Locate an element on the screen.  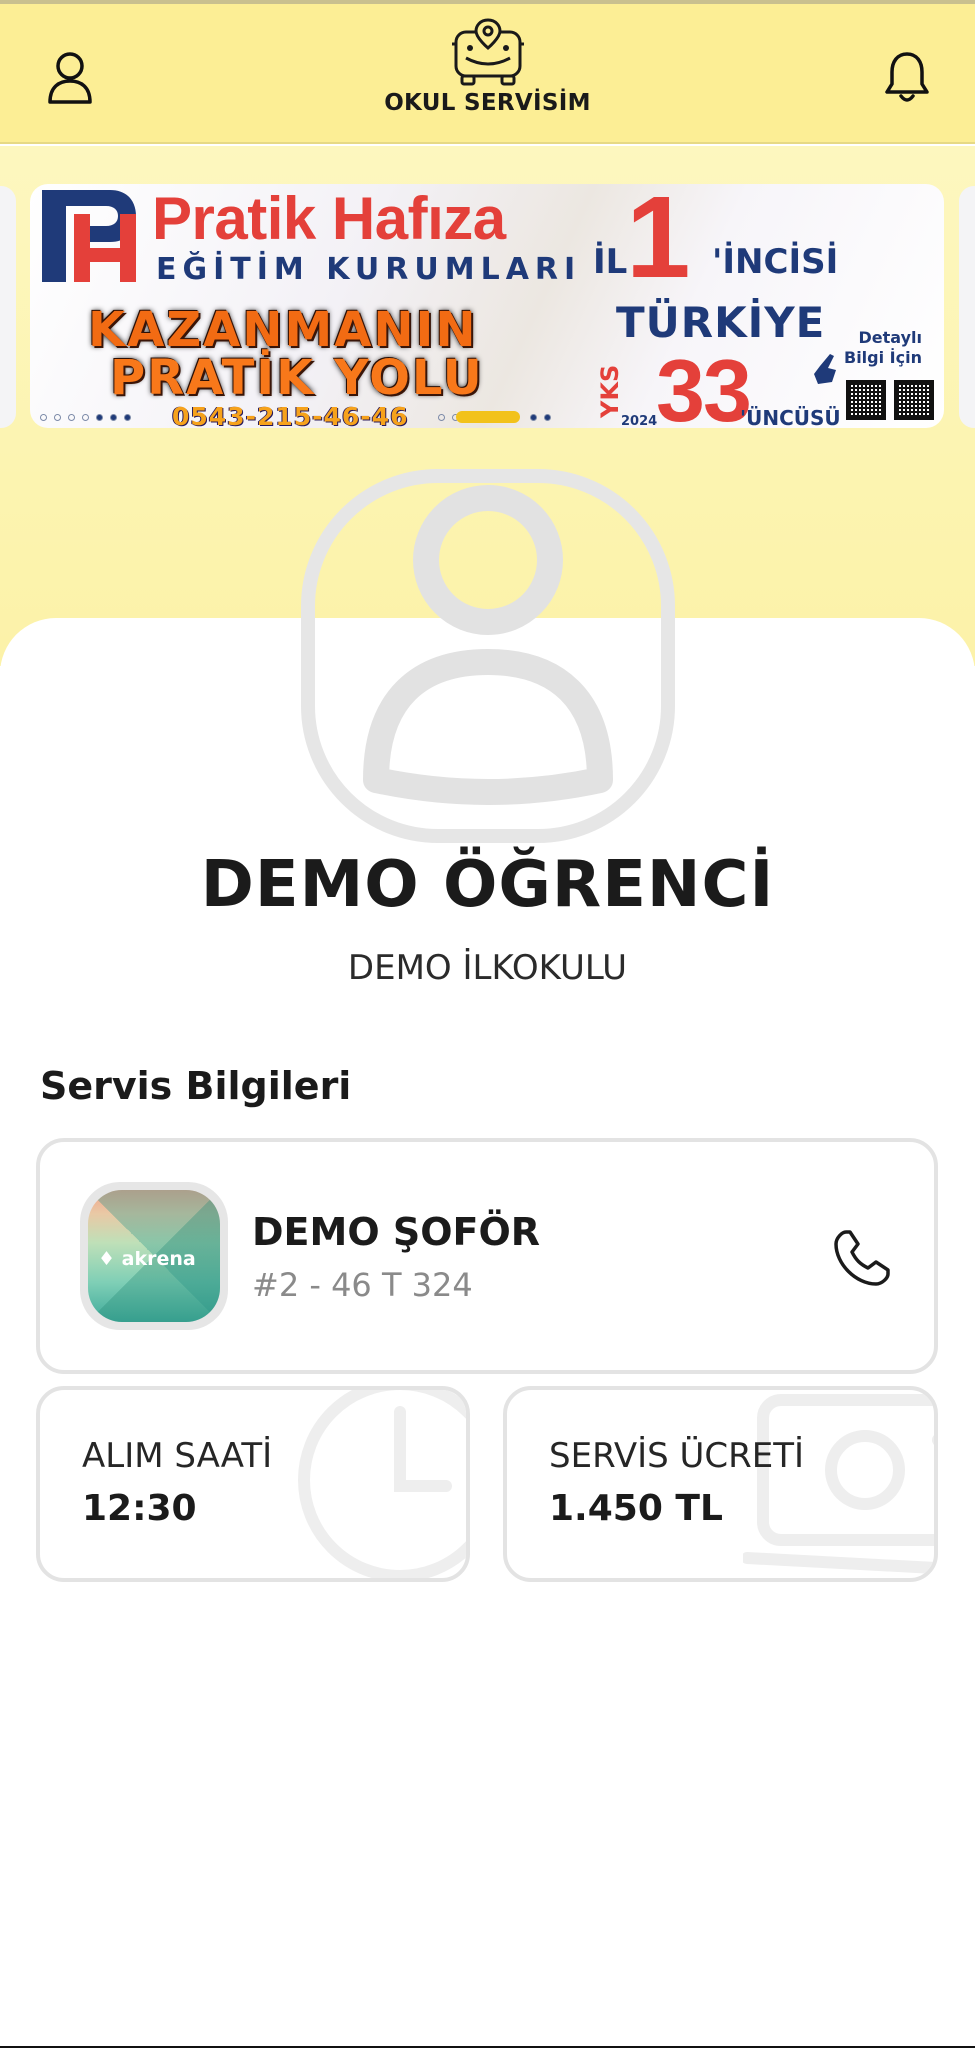
bus-icon is located at coordinates (487, 52).